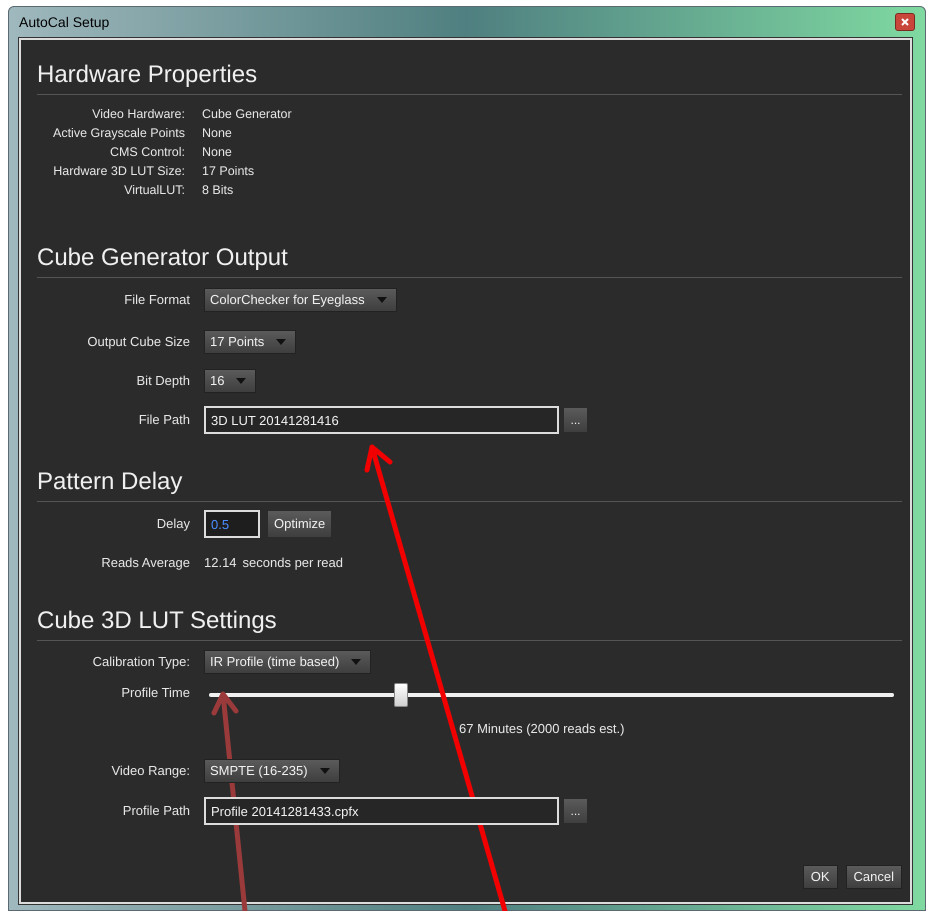 This screenshot has height=911, width=926. What do you see at coordinates (874, 877) in the screenshot?
I see `cancel-button: Cancel` at bounding box center [874, 877].